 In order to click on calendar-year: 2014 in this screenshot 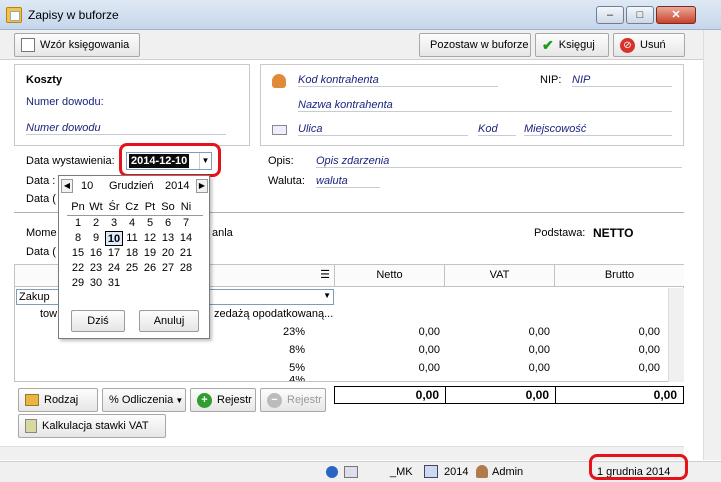, I will do `click(177, 186)`.